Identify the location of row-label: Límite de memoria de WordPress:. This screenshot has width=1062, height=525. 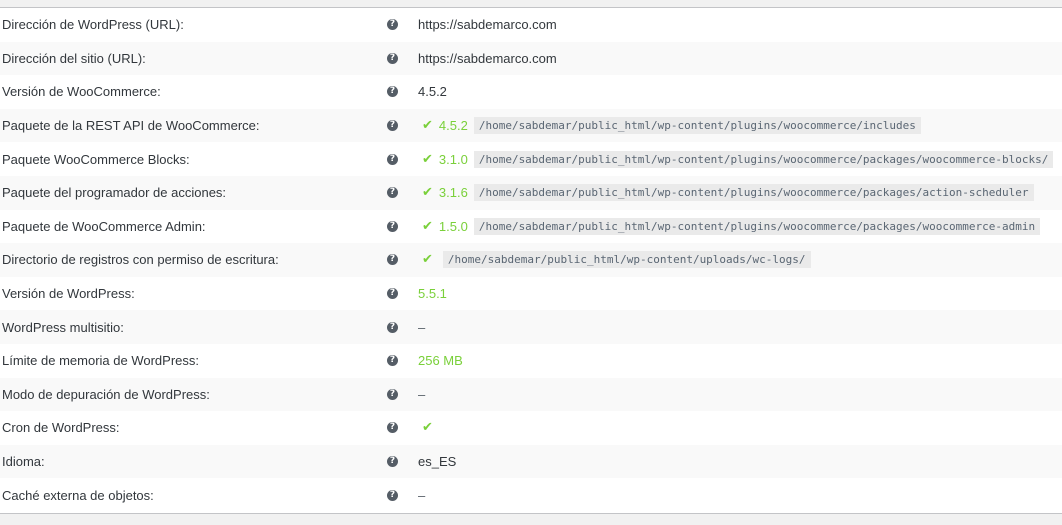
(100, 361).